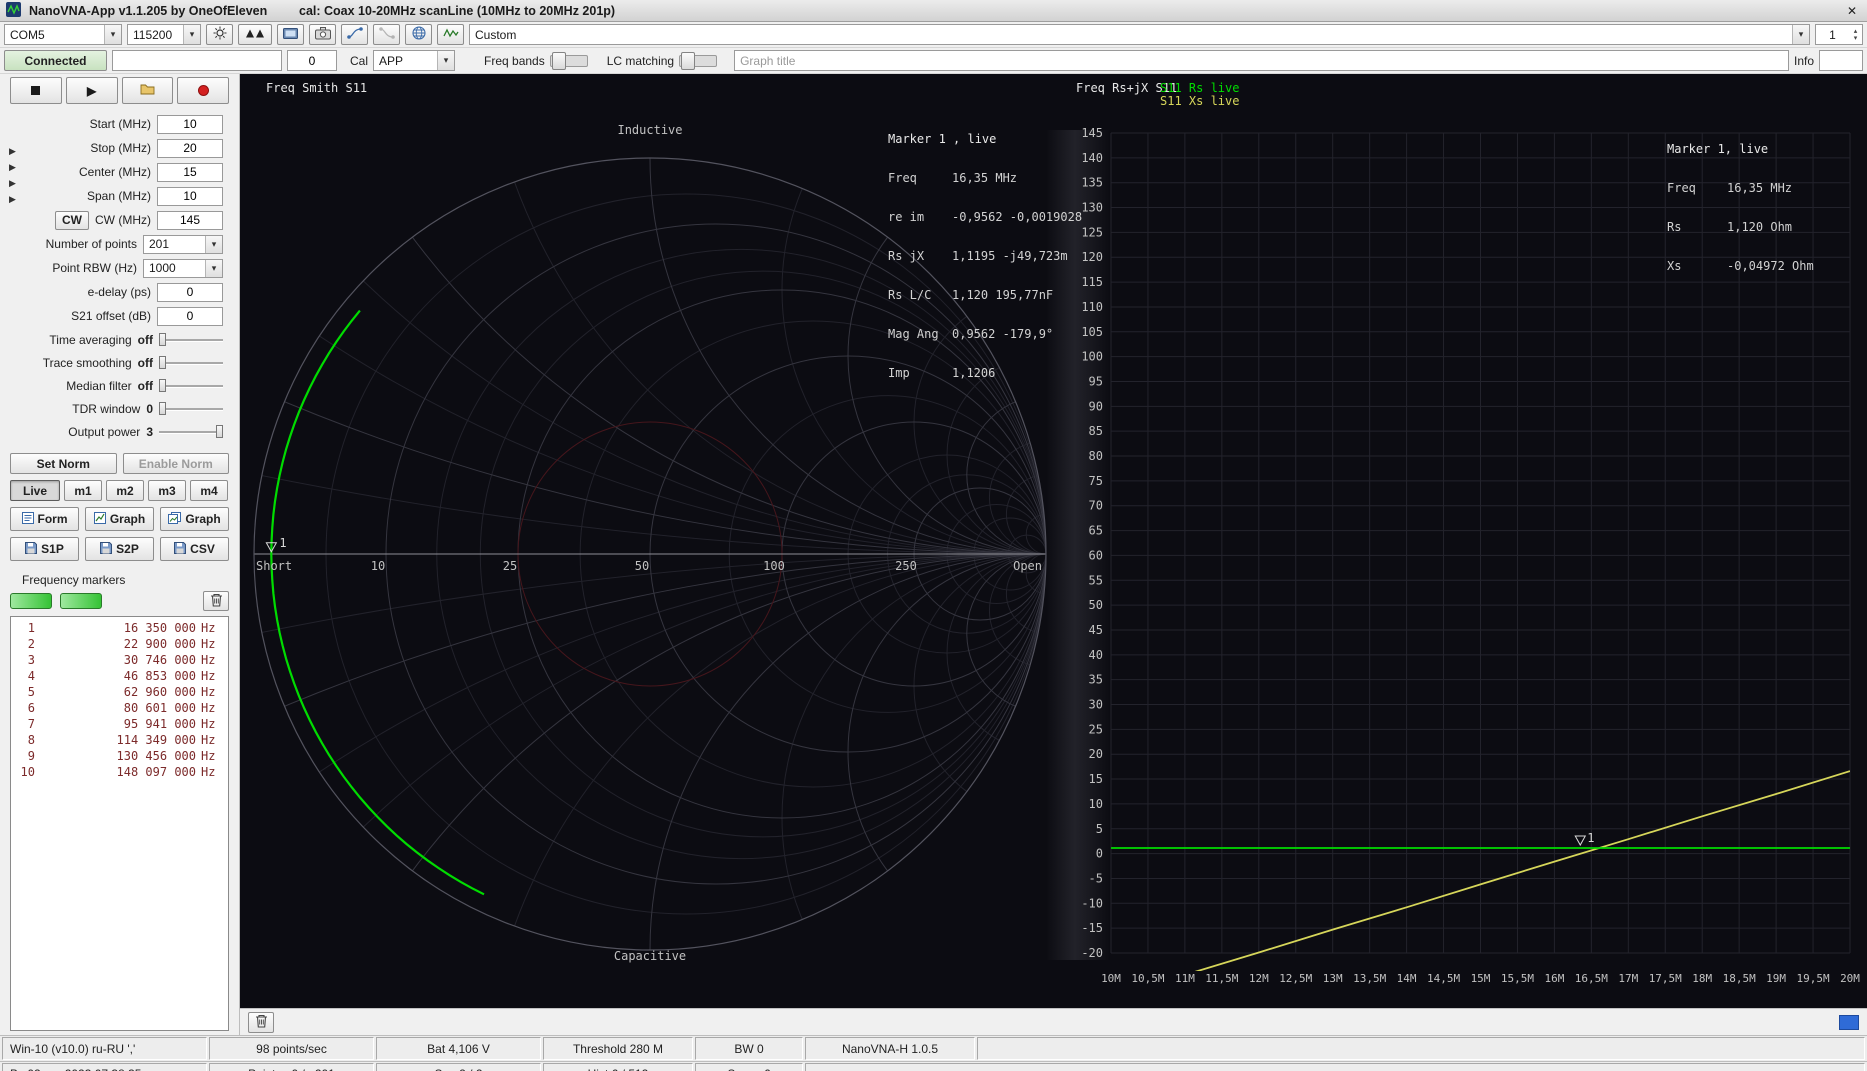  I want to click on cal-mode-select: APP ▾, so click(414, 60).